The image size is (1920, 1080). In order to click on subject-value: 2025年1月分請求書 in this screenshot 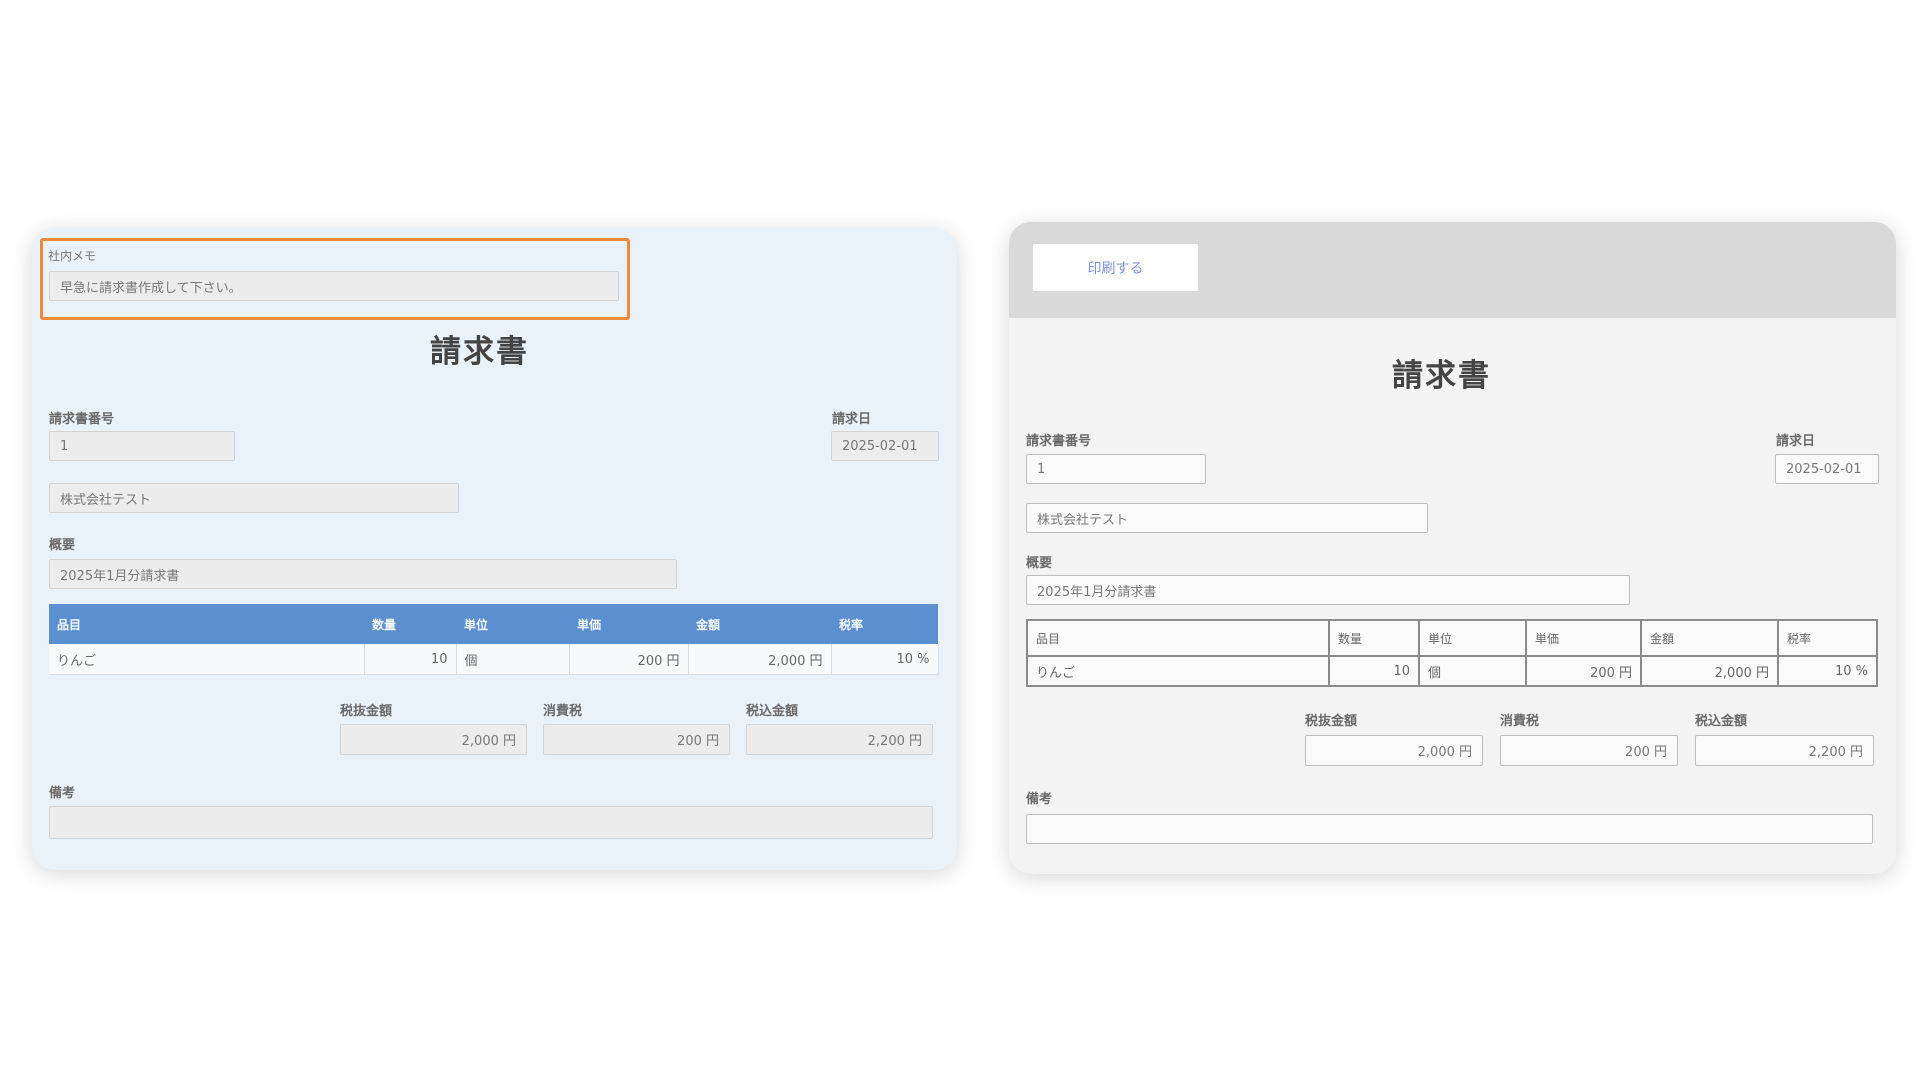, I will do `click(1328, 590)`.